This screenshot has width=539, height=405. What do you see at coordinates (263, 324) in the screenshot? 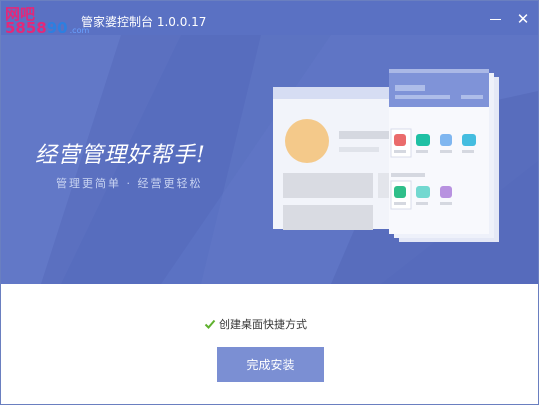
I see `shortcut-label: 创建桌面快捷方式` at bounding box center [263, 324].